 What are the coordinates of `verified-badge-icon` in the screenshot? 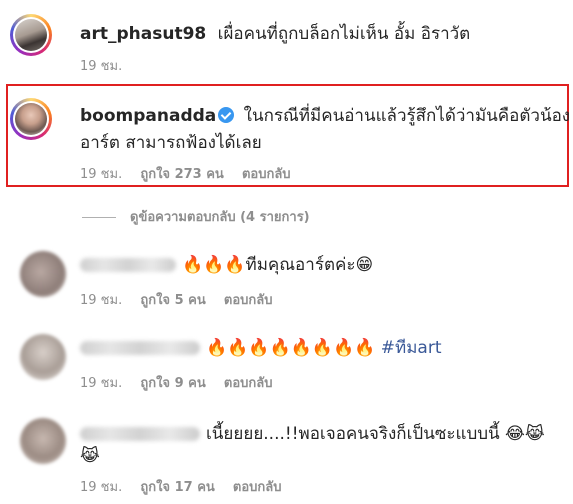 It's located at (226, 115).